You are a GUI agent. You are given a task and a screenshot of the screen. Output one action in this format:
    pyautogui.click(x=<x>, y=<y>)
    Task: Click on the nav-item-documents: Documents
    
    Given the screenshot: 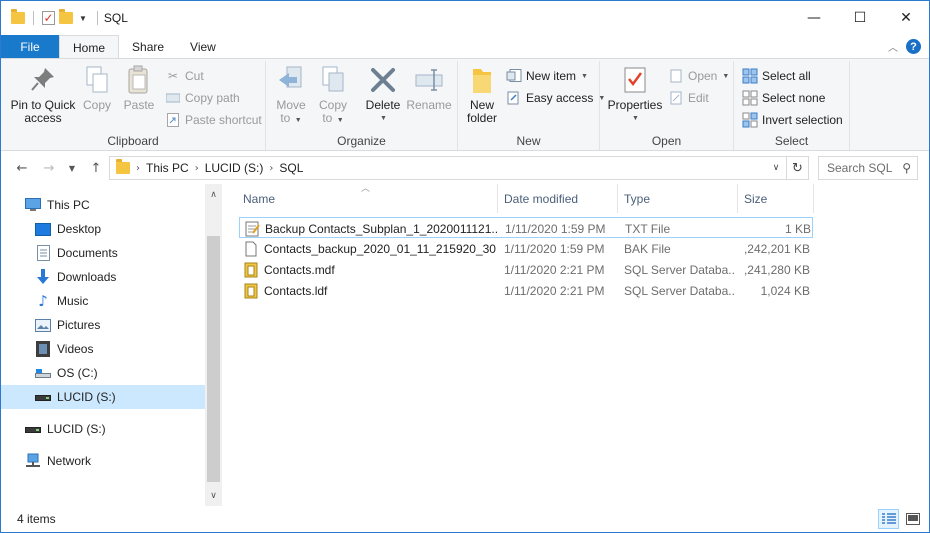 What is the action you would take?
    pyautogui.click(x=103, y=253)
    